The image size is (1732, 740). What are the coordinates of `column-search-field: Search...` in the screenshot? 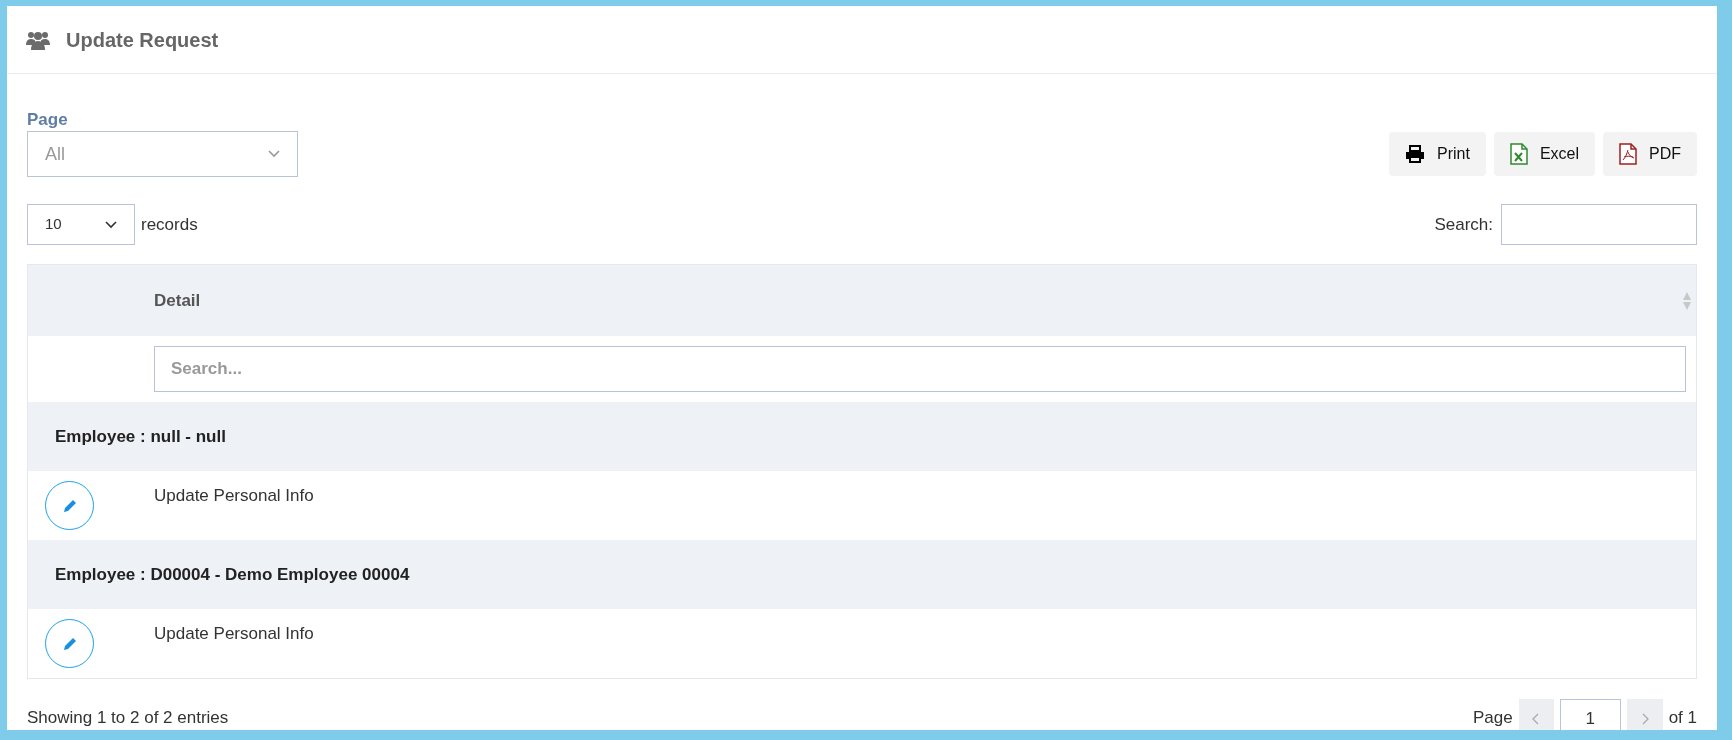 It's located at (920, 369).